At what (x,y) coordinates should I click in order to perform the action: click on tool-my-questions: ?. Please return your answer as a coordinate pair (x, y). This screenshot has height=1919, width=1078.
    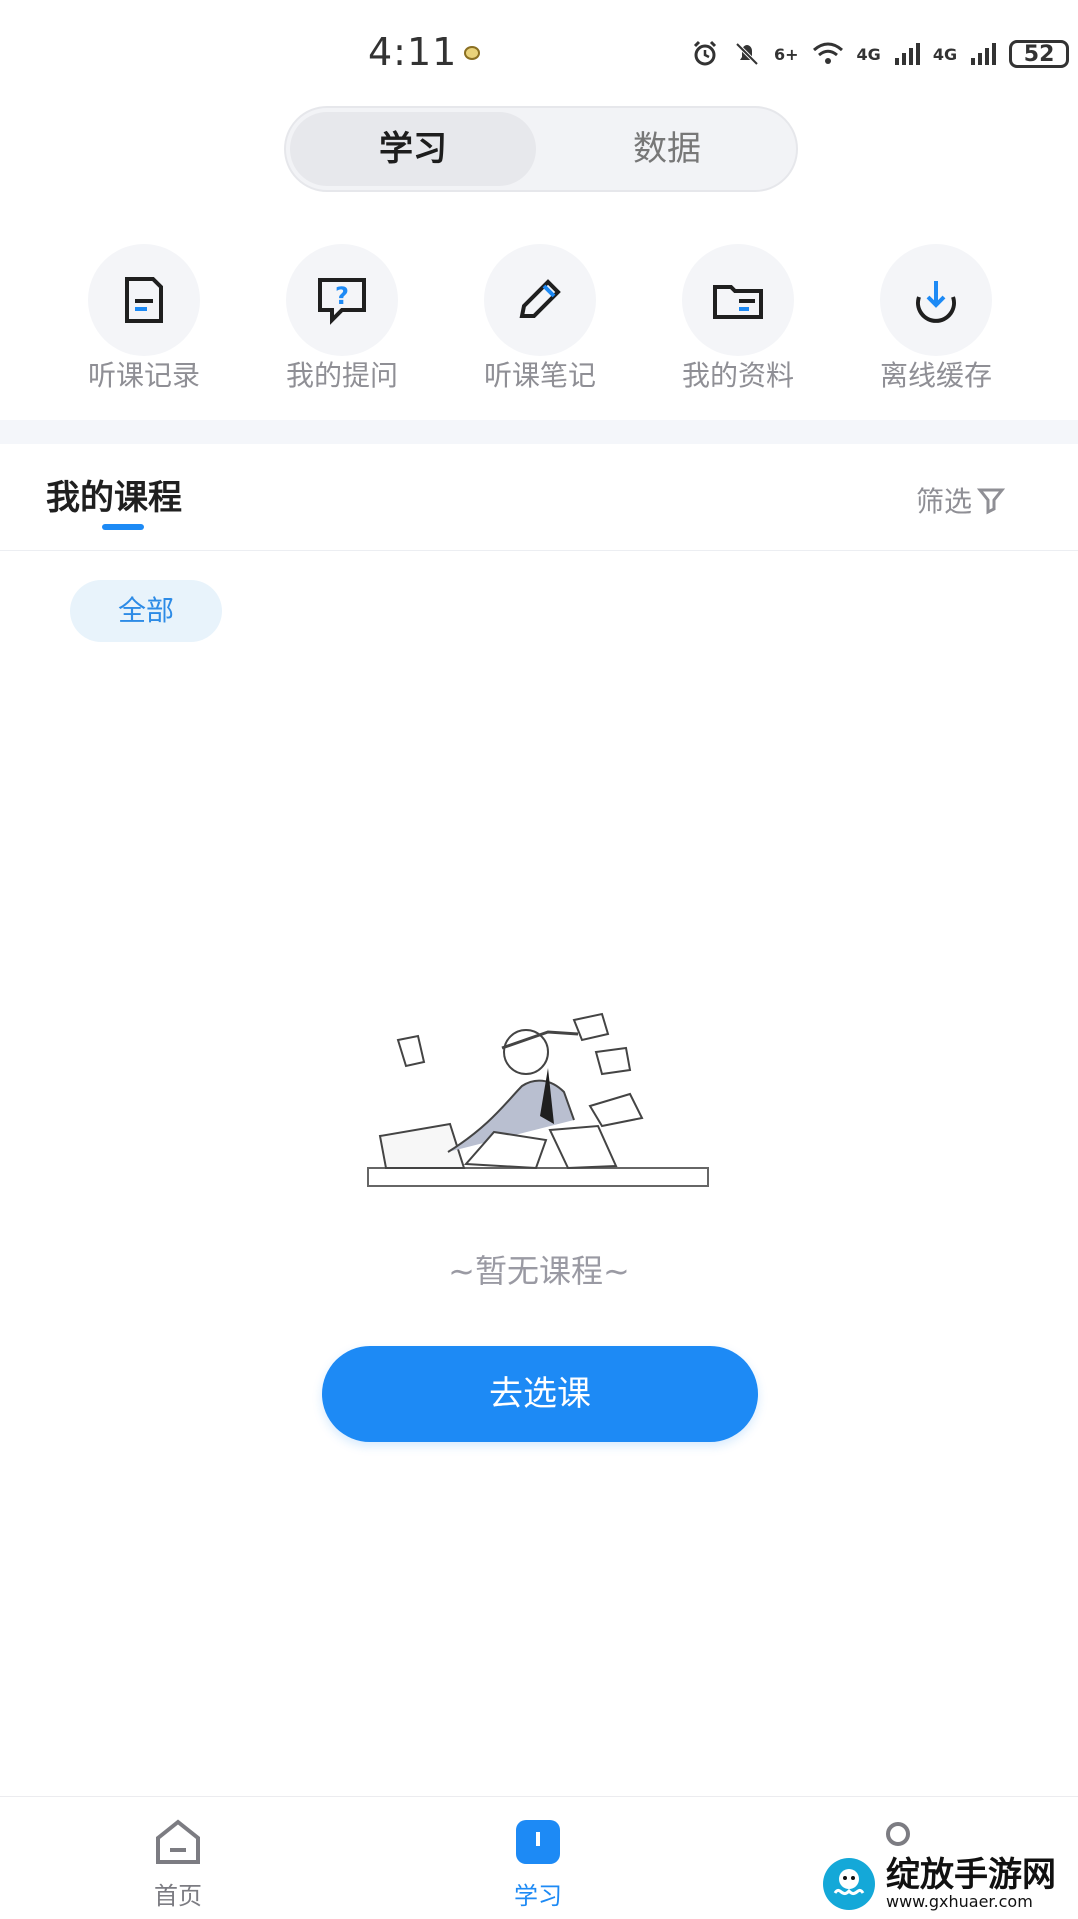
    Looking at the image, I should click on (342, 300).